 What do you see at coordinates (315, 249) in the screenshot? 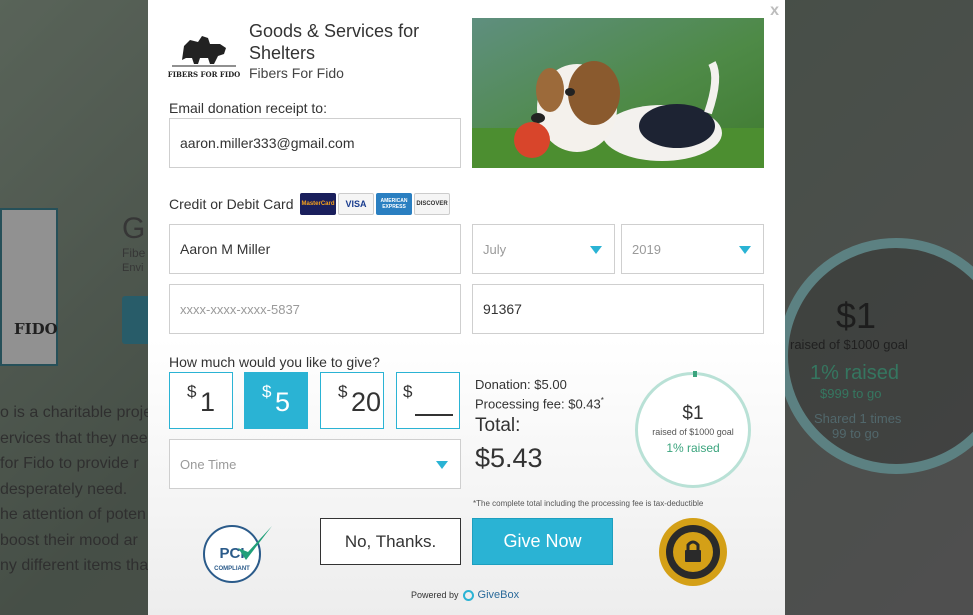
I see `cardholder-name-field: Aaron M Miller` at bounding box center [315, 249].